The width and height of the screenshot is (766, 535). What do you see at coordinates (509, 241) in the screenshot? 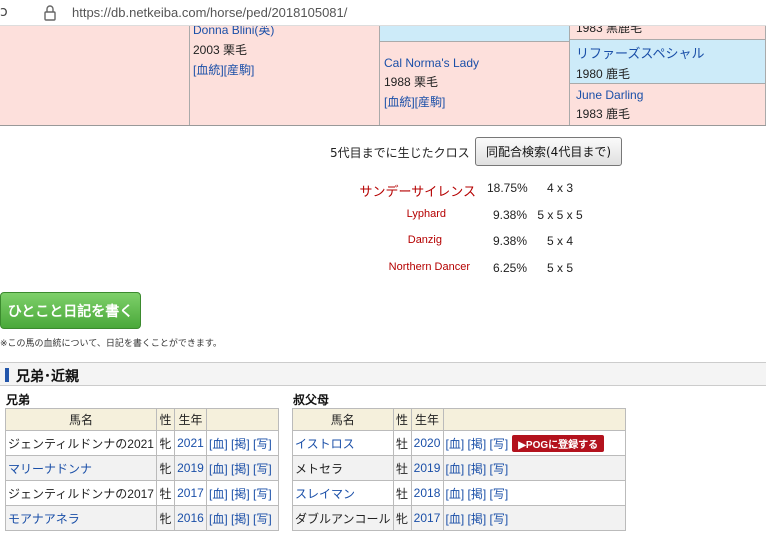
I see `cross-percent: 9.38%` at bounding box center [509, 241].